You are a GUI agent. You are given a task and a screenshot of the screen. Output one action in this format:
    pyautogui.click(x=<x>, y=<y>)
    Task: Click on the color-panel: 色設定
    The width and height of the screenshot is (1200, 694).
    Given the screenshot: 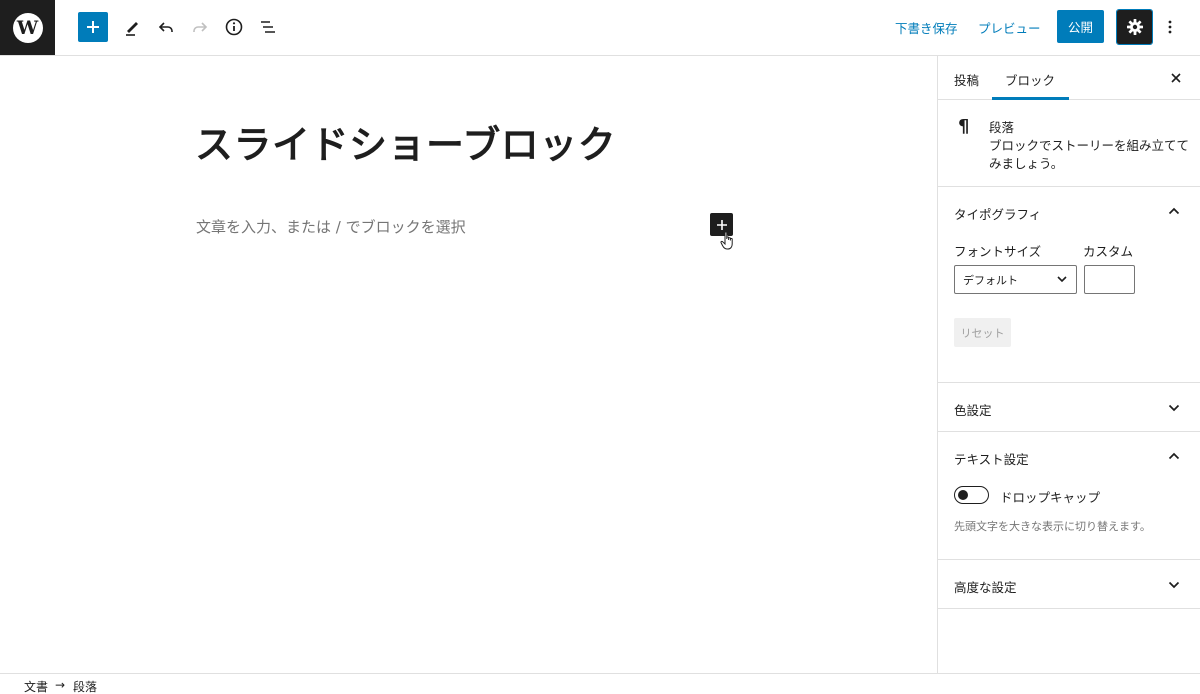 What is the action you would take?
    pyautogui.click(x=1069, y=407)
    